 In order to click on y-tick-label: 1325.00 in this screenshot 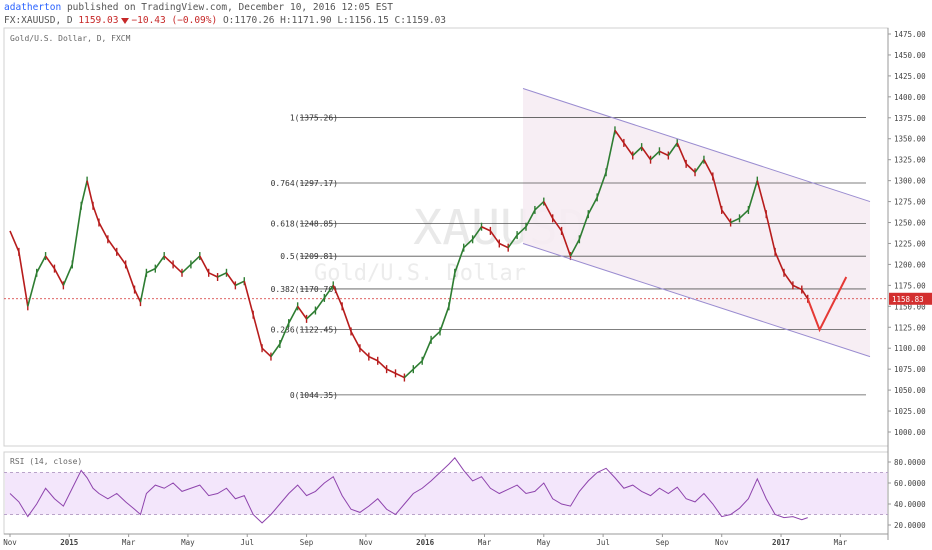, I will do `click(910, 160)`.